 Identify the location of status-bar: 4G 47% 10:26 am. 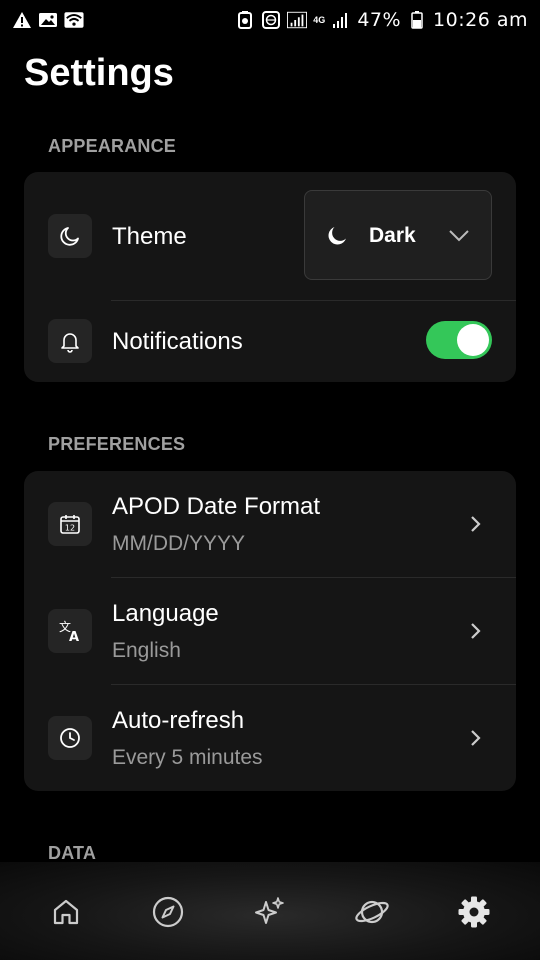
(270, 20).